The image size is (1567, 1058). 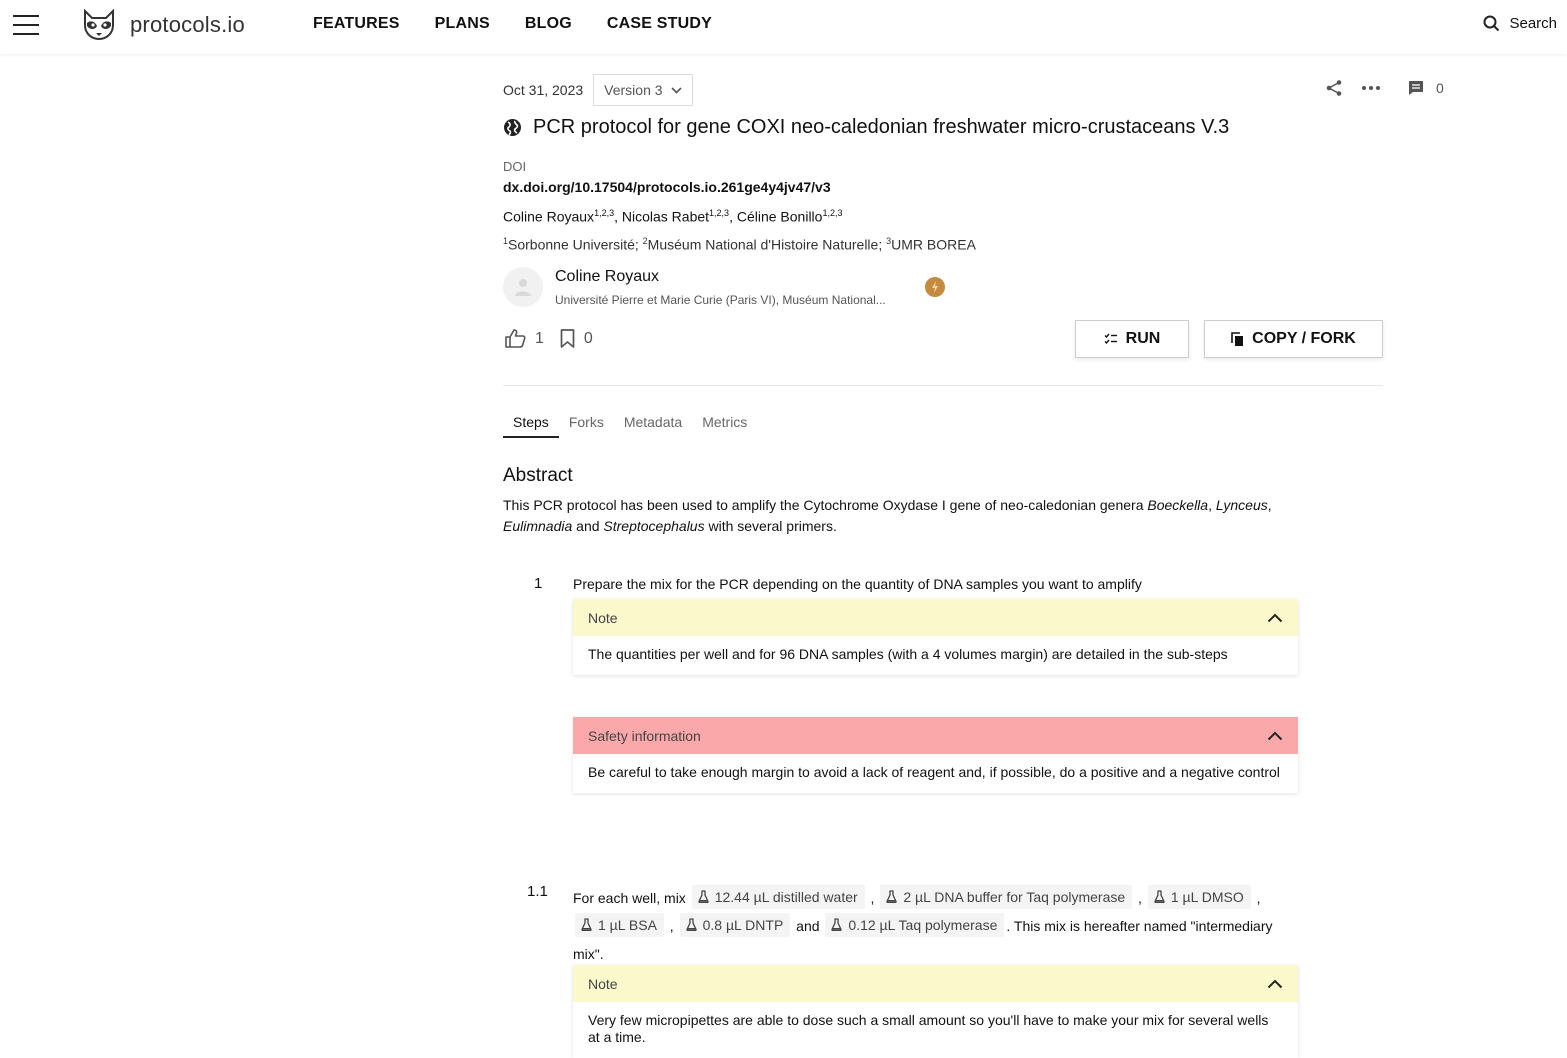 What do you see at coordinates (531, 426) in the screenshot?
I see `tab-steps: Steps` at bounding box center [531, 426].